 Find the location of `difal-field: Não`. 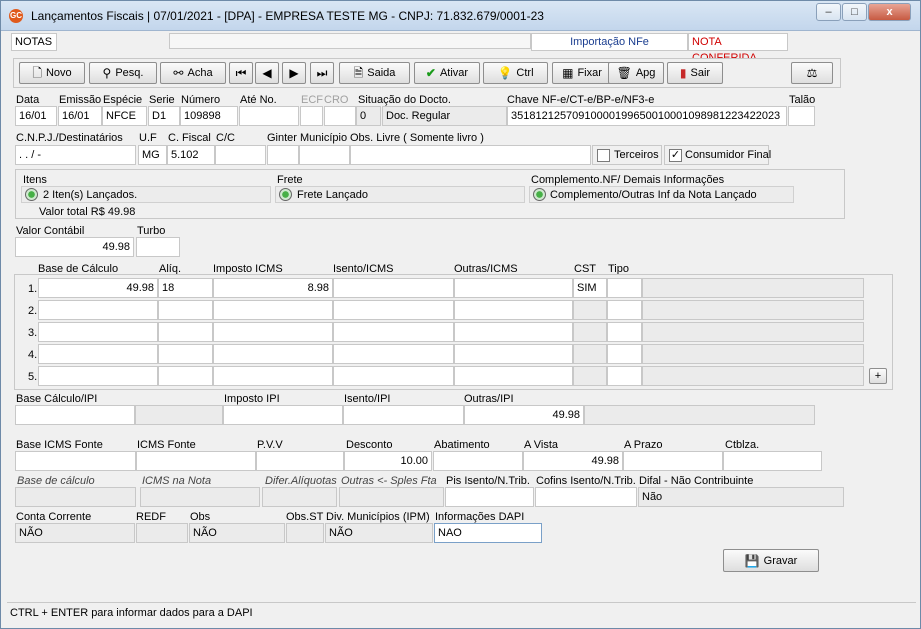

difal-field: Não is located at coordinates (741, 497).